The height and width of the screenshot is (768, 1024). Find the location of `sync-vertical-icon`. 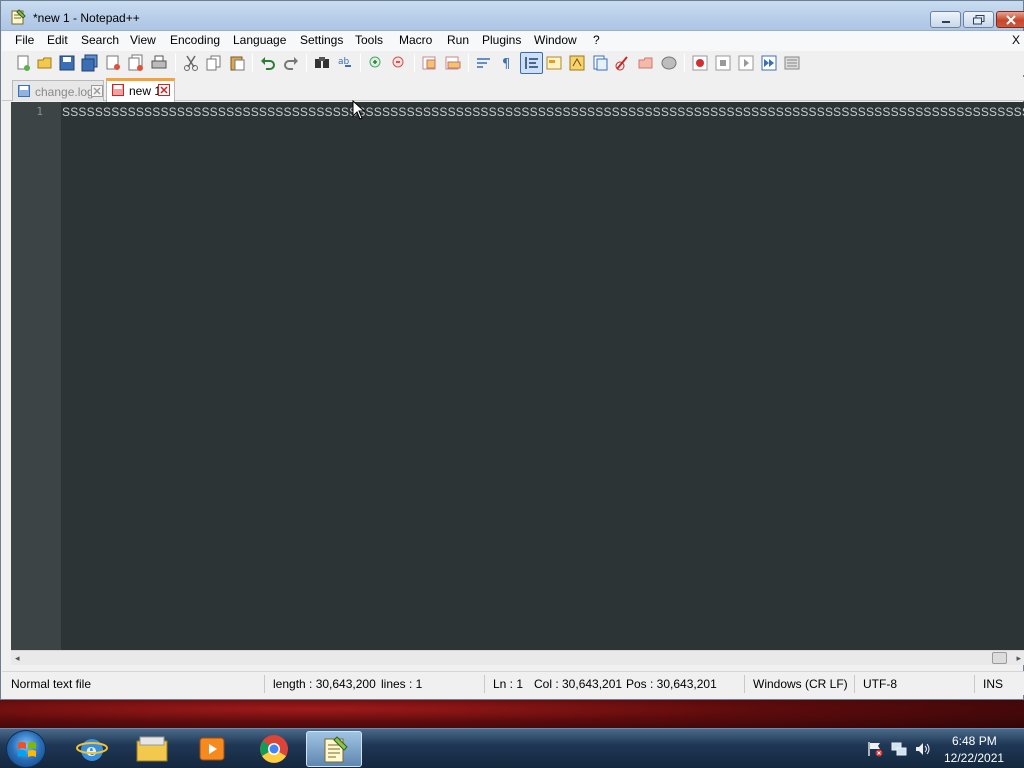

sync-vertical-icon is located at coordinates (430, 63).